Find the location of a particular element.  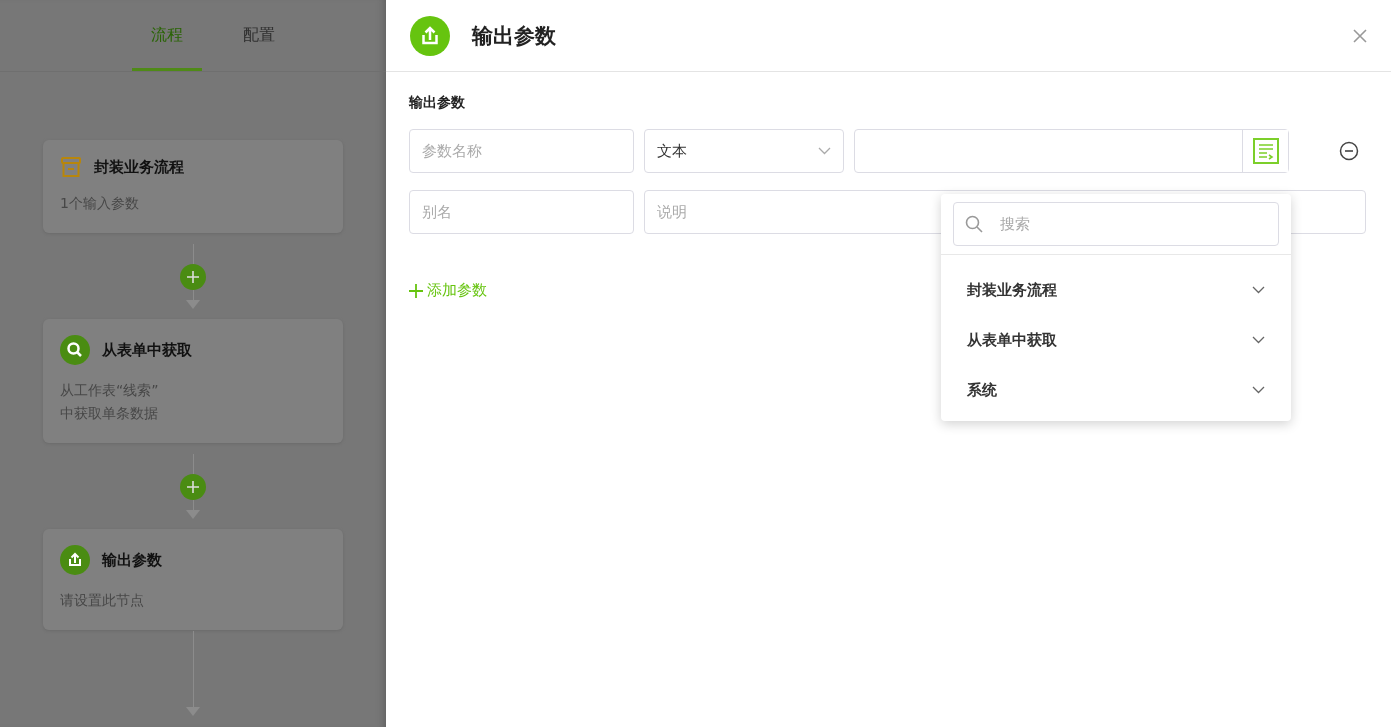

tab: 配置 is located at coordinates (259, 35).